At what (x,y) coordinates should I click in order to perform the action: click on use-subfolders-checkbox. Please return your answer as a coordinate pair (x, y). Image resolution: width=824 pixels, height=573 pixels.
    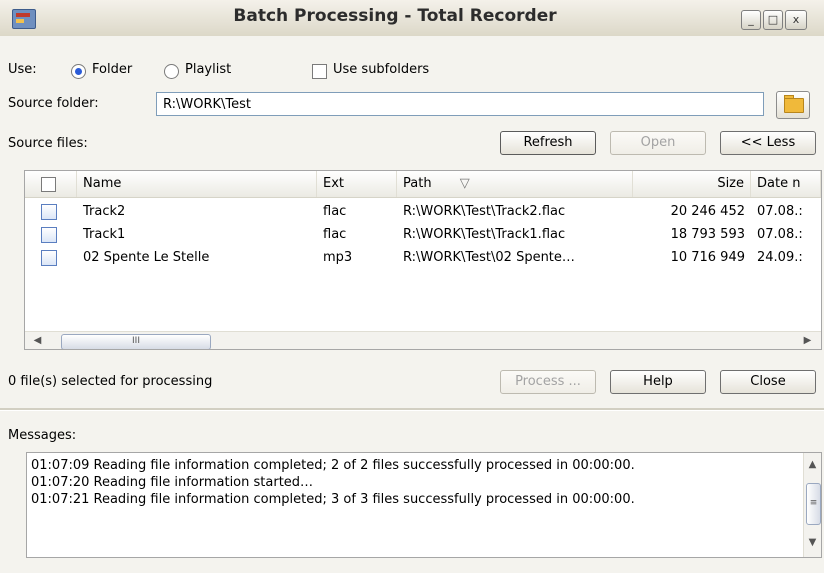
    Looking at the image, I should click on (319, 71).